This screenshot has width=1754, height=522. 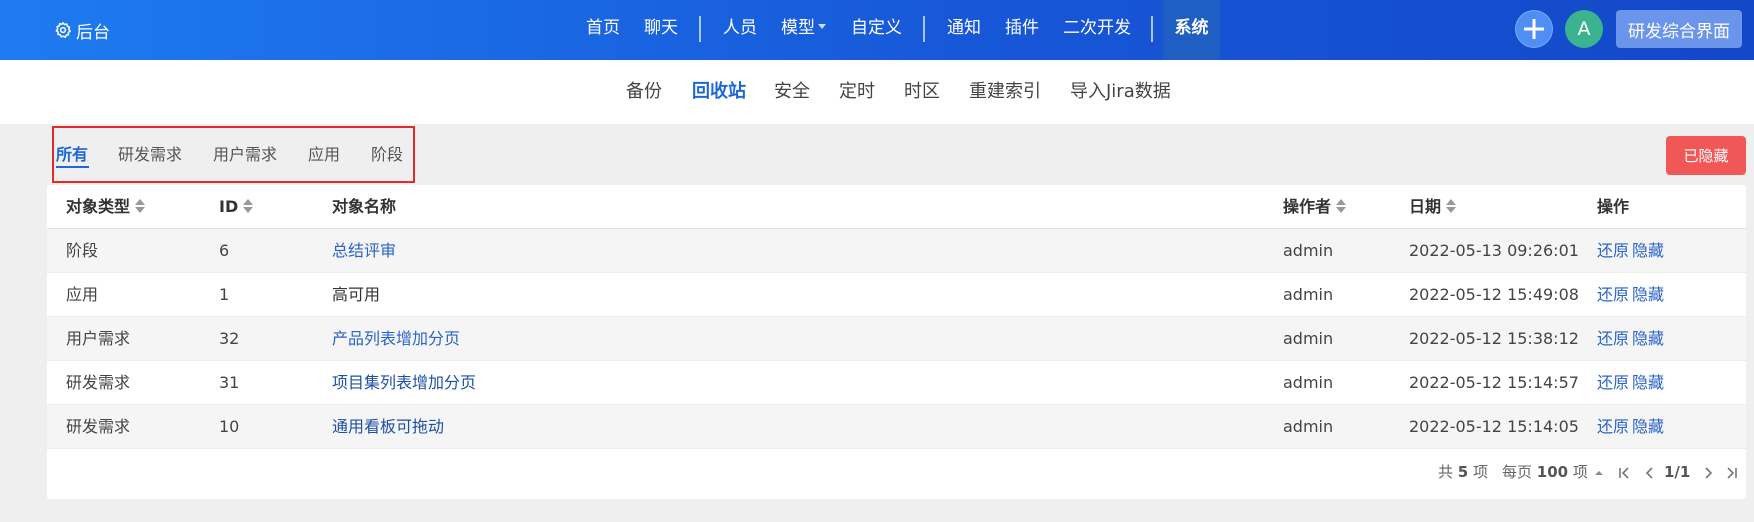 What do you see at coordinates (98, 338) in the screenshot?
I see `row-object-type: 用户需求` at bounding box center [98, 338].